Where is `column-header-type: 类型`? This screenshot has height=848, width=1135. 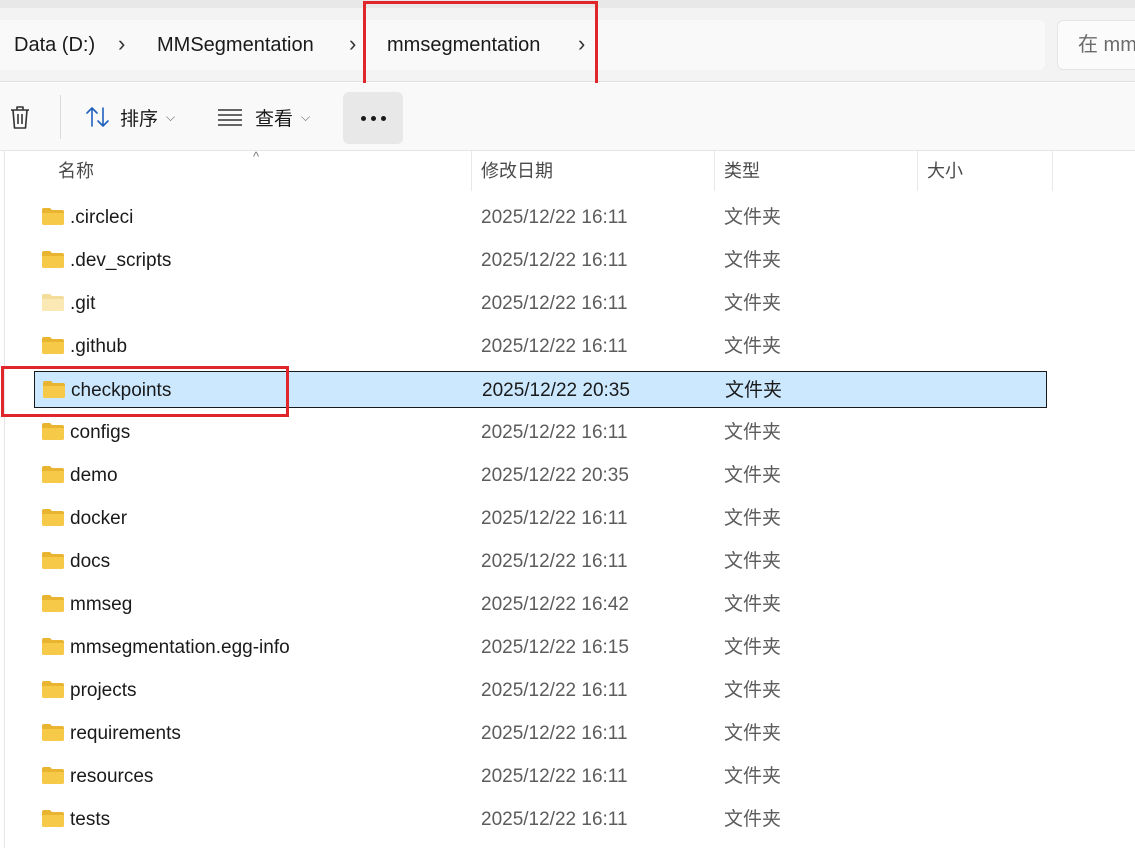 column-header-type: 类型 is located at coordinates (742, 171).